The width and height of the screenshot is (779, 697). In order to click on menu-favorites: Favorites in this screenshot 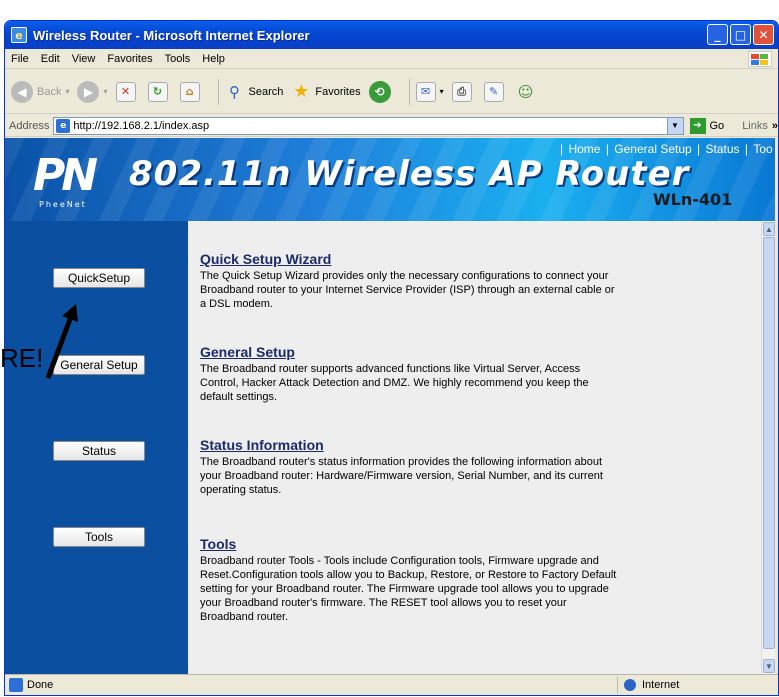, I will do `click(129, 59)`.